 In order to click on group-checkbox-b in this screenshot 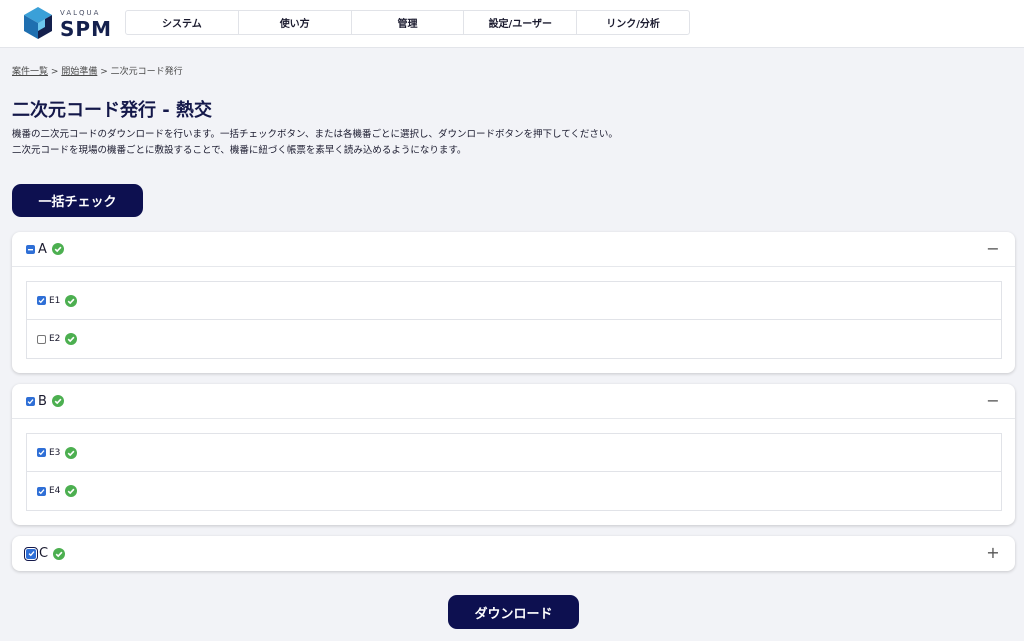, I will do `click(30, 401)`.